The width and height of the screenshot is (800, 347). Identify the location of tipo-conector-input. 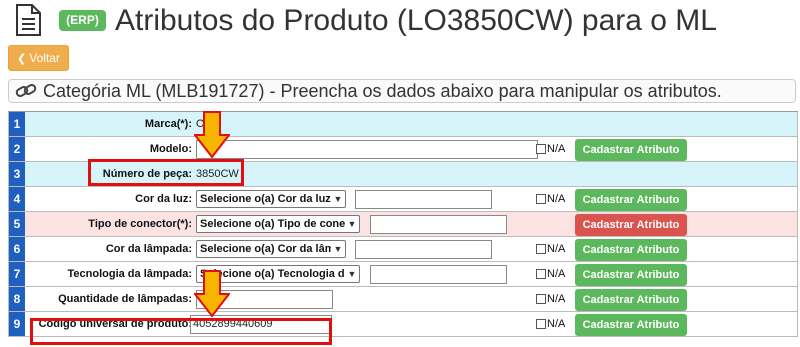
(438, 224).